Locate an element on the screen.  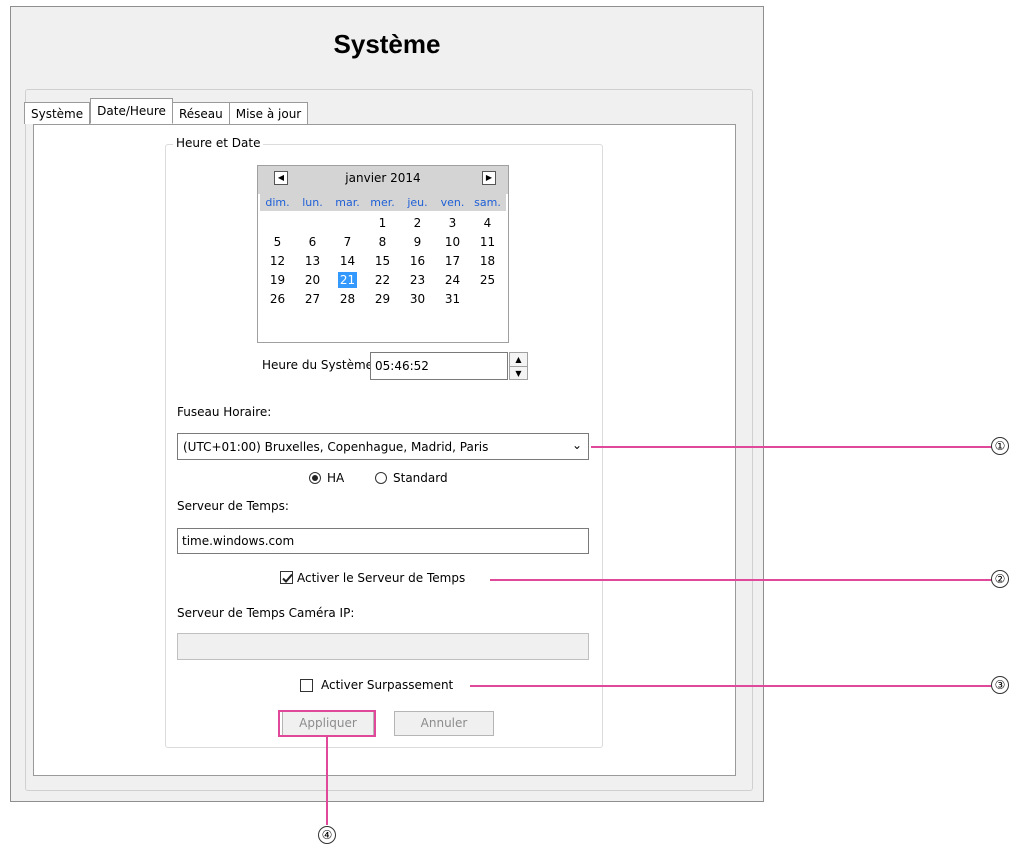
calendar-day: 1 is located at coordinates (382, 223).